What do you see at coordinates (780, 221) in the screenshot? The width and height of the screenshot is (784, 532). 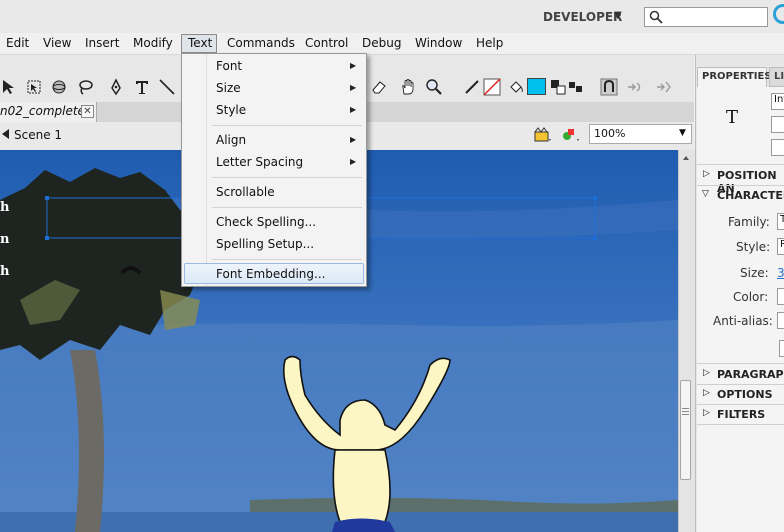 I see `family-select: T` at bounding box center [780, 221].